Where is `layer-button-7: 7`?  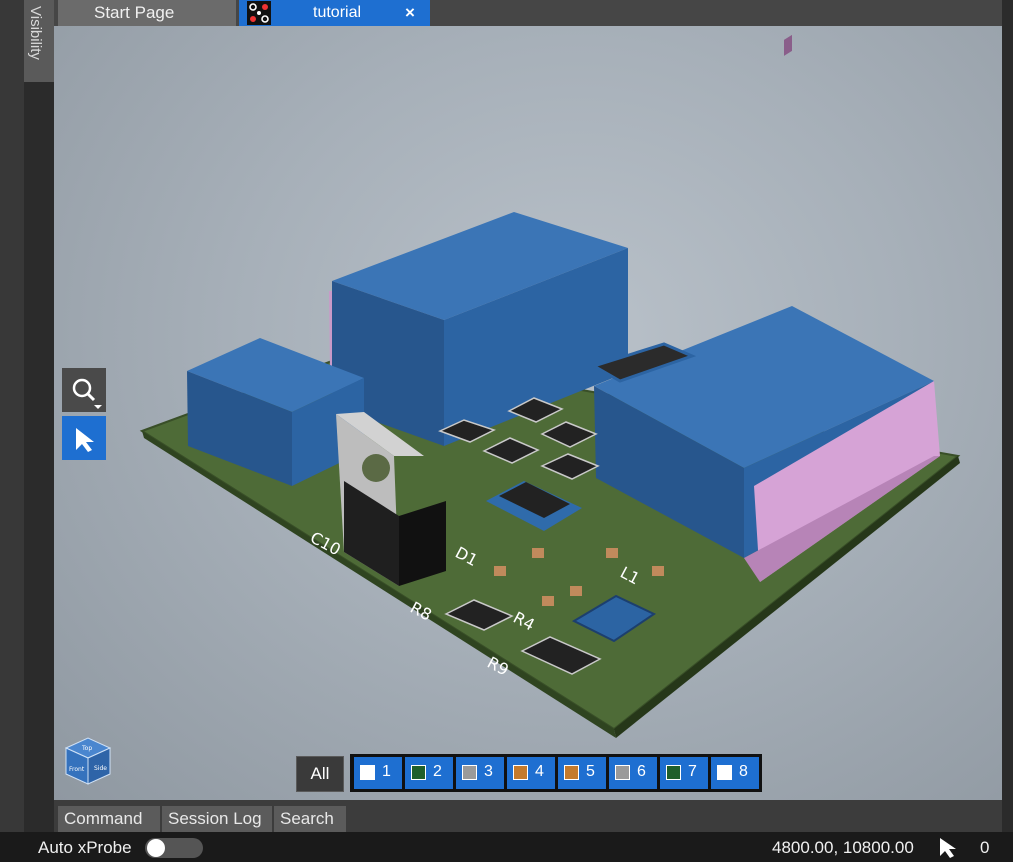 layer-button-7: 7 is located at coordinates (684, 773).